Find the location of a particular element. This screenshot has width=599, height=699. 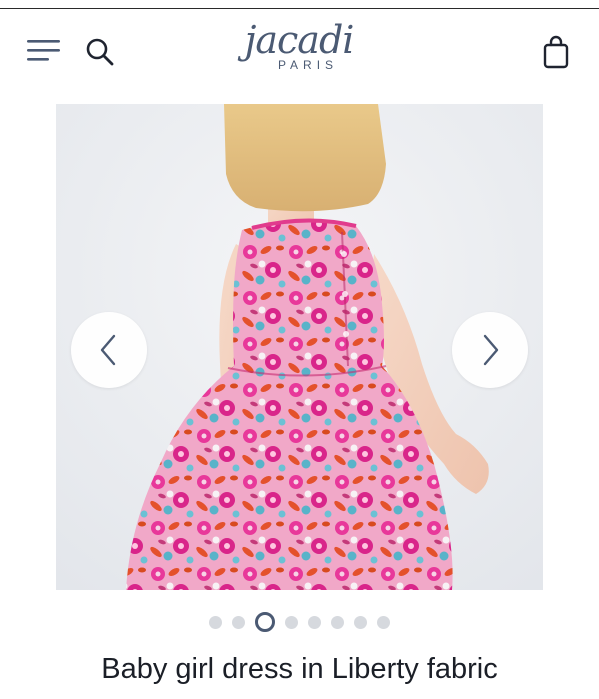

shopping-bag-icon is located at coordinates (556, 52).